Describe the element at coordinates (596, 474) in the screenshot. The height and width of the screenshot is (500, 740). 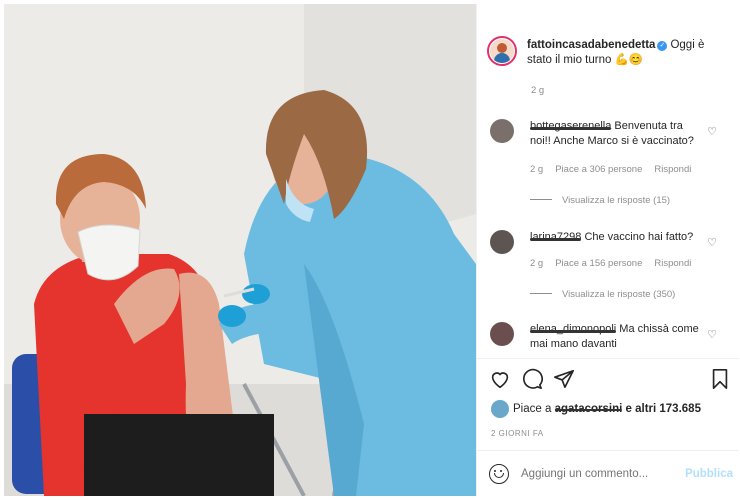
I see `comment-input` at that location.